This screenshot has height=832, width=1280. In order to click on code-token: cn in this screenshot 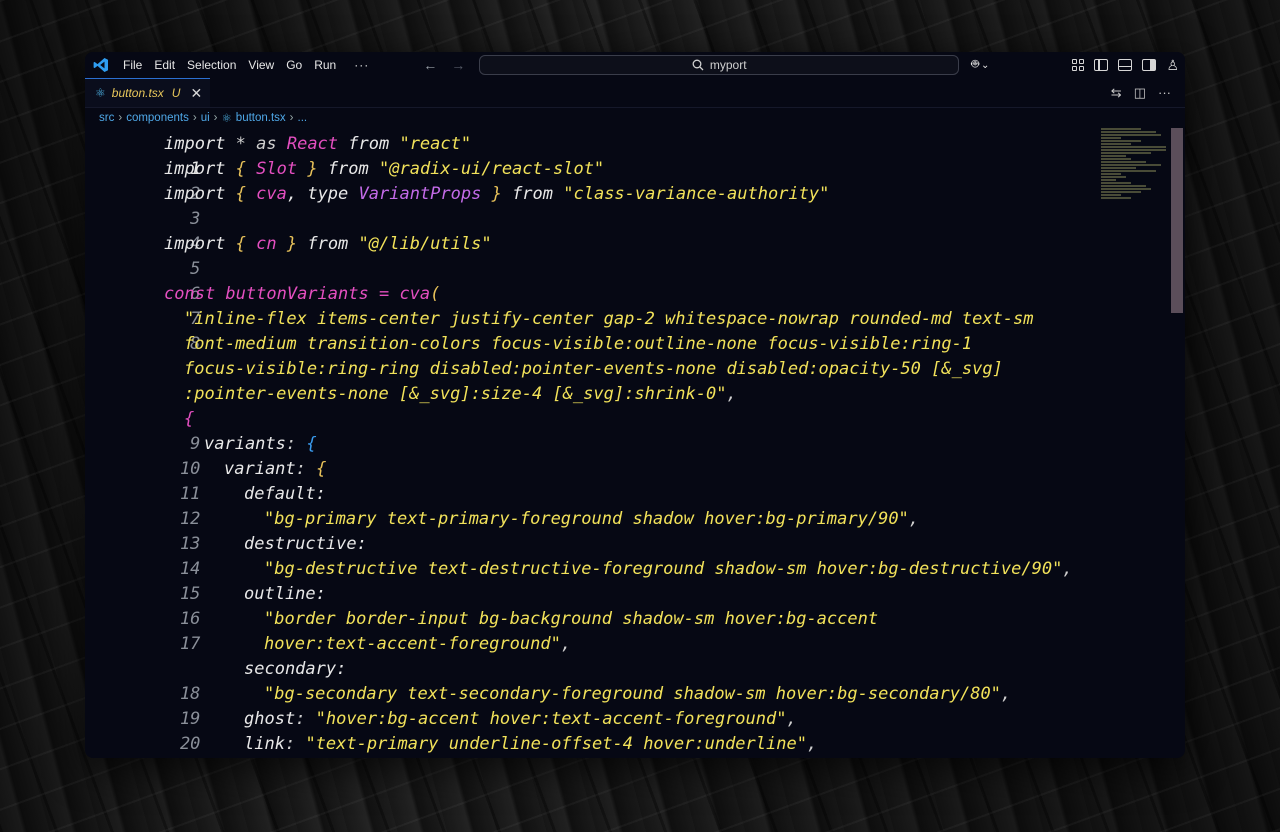, I will do `click(266, 244)`.